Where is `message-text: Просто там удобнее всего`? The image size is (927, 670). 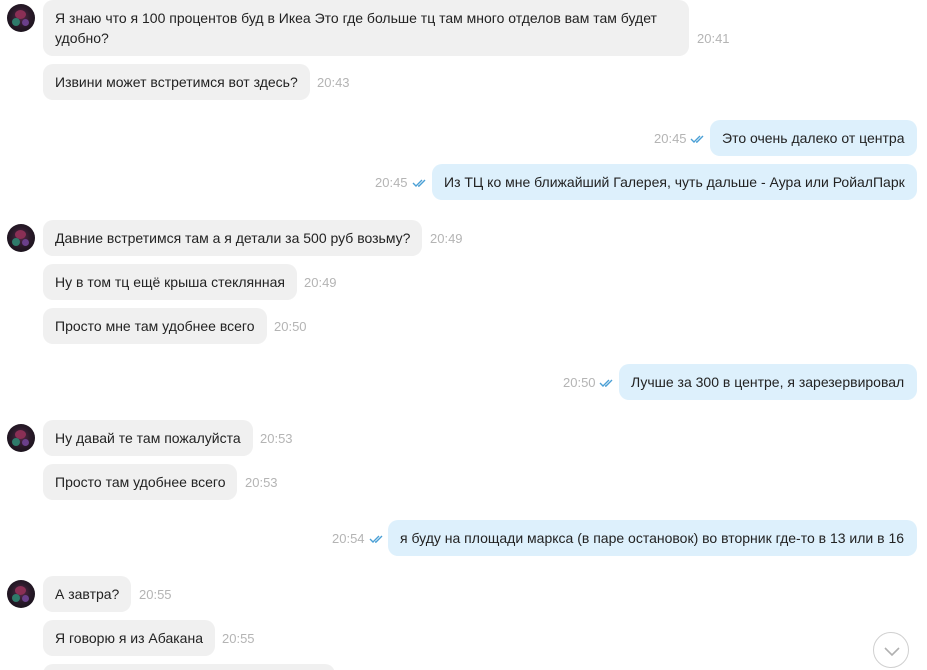
message-text: Просто там удобнее всего is located at coordinates (140, 482).